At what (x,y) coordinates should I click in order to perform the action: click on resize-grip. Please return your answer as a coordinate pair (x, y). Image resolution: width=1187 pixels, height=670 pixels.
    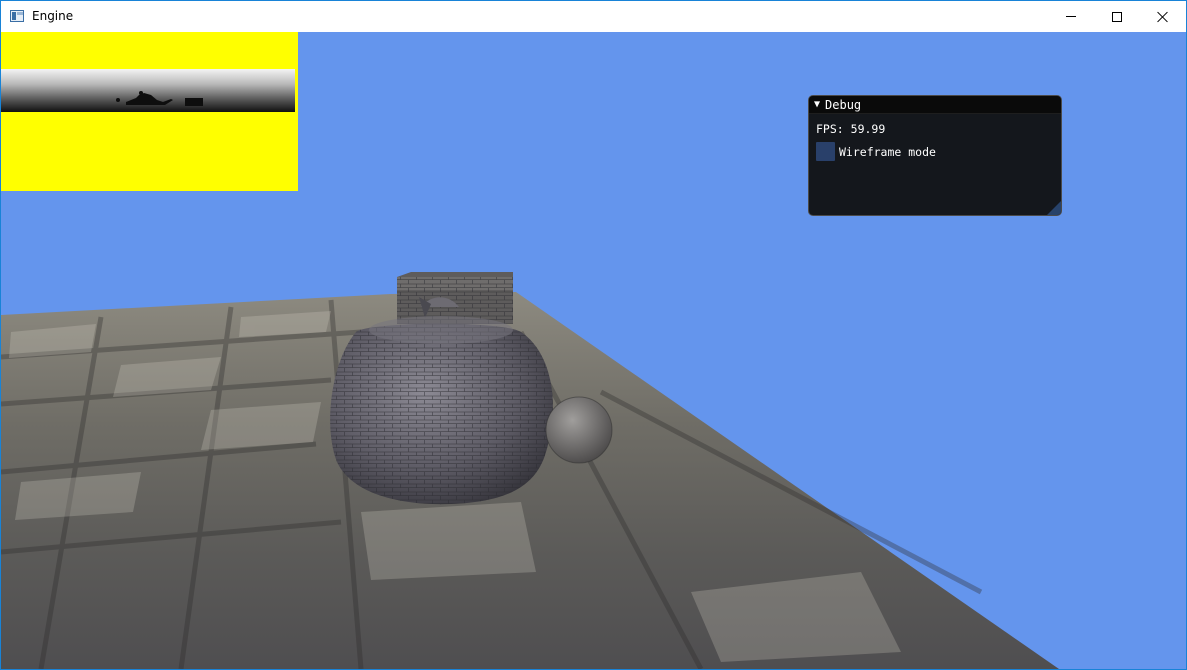
    Looking at the image, I should click on (1054, 208).